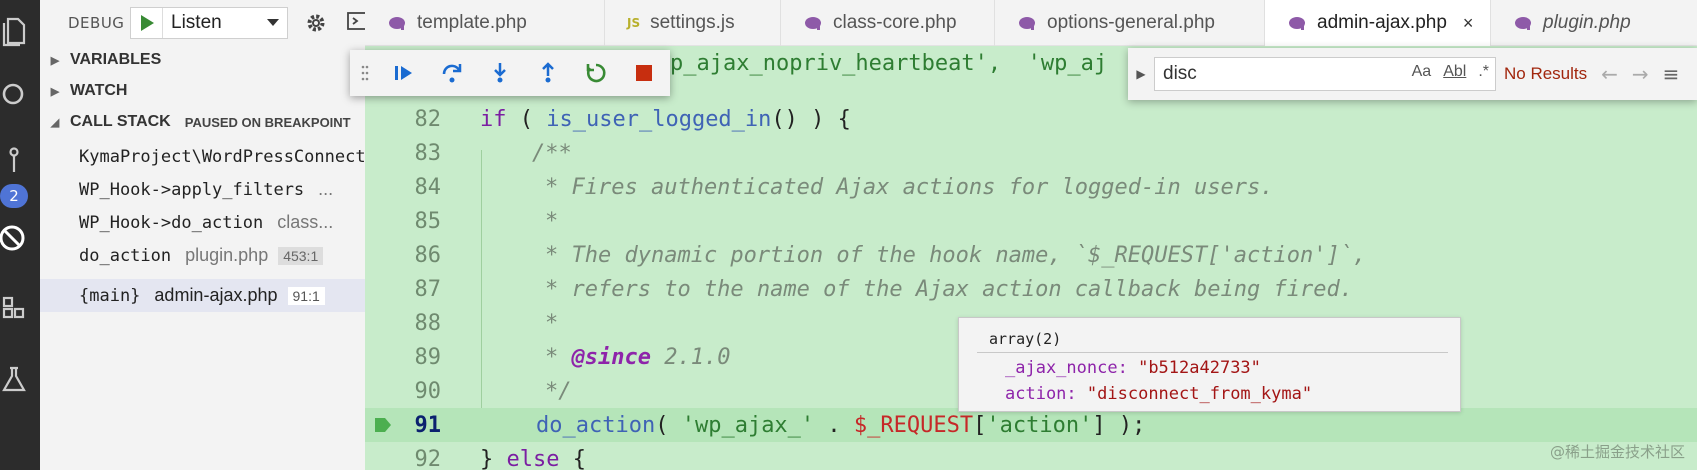 The height and width of the screenshot is (470, 1697). I want to click on find-widget: ▶ disc Aa Abl .* No Results ← → ≡, so click(1412, 74).